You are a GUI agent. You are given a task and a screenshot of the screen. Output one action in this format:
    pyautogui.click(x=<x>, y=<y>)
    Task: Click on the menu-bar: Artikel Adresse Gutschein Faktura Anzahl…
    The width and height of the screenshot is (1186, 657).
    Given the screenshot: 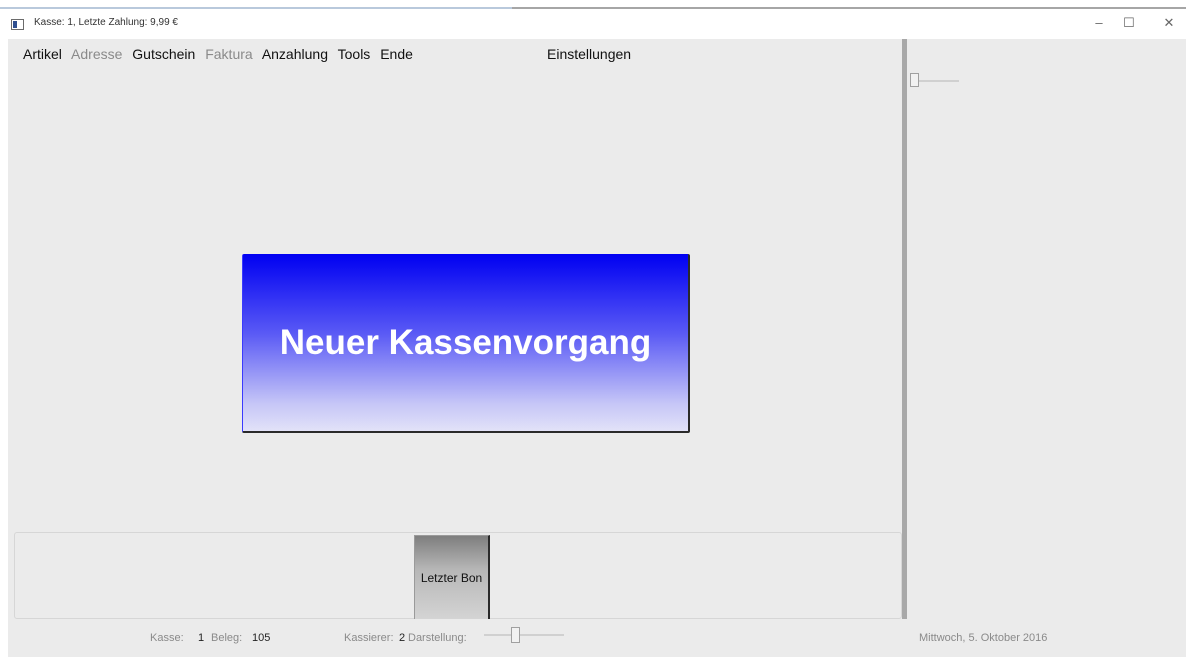 What is the action you would take?
    pyautogui.click(x=221, y=54)
    